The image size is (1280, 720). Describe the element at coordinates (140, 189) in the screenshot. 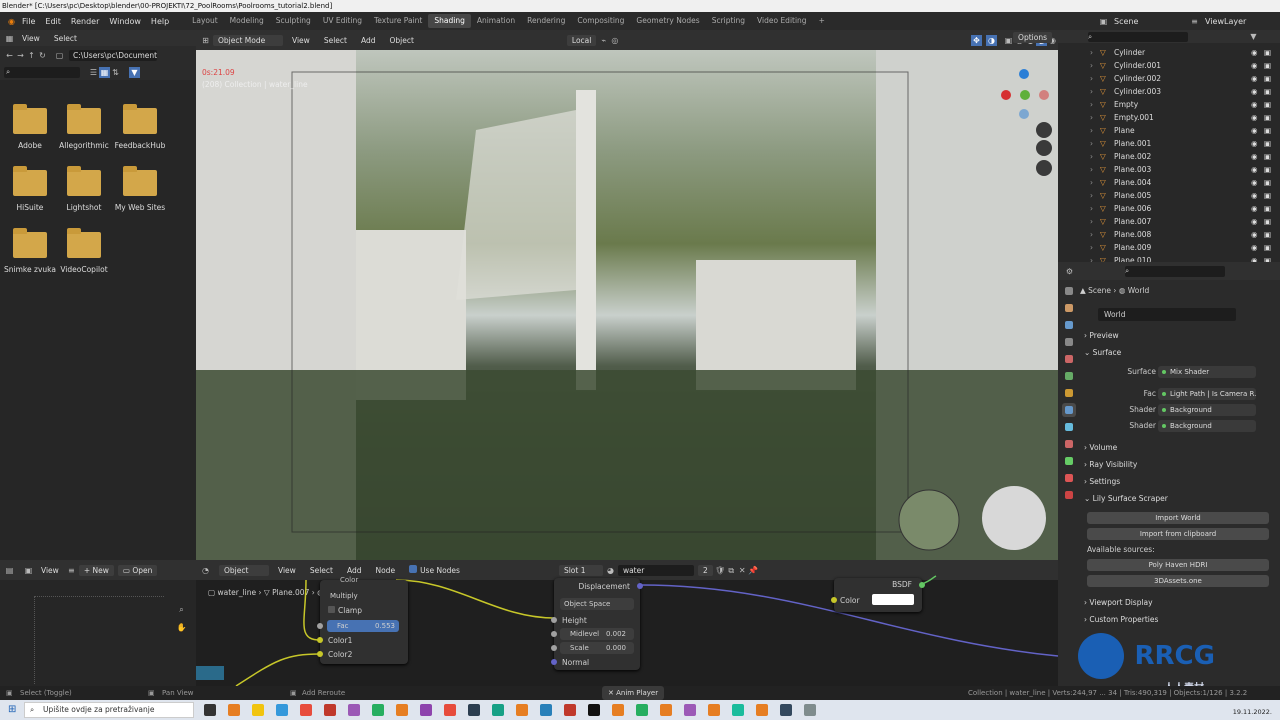

I see `folder-item: My Web Sites` at that location.